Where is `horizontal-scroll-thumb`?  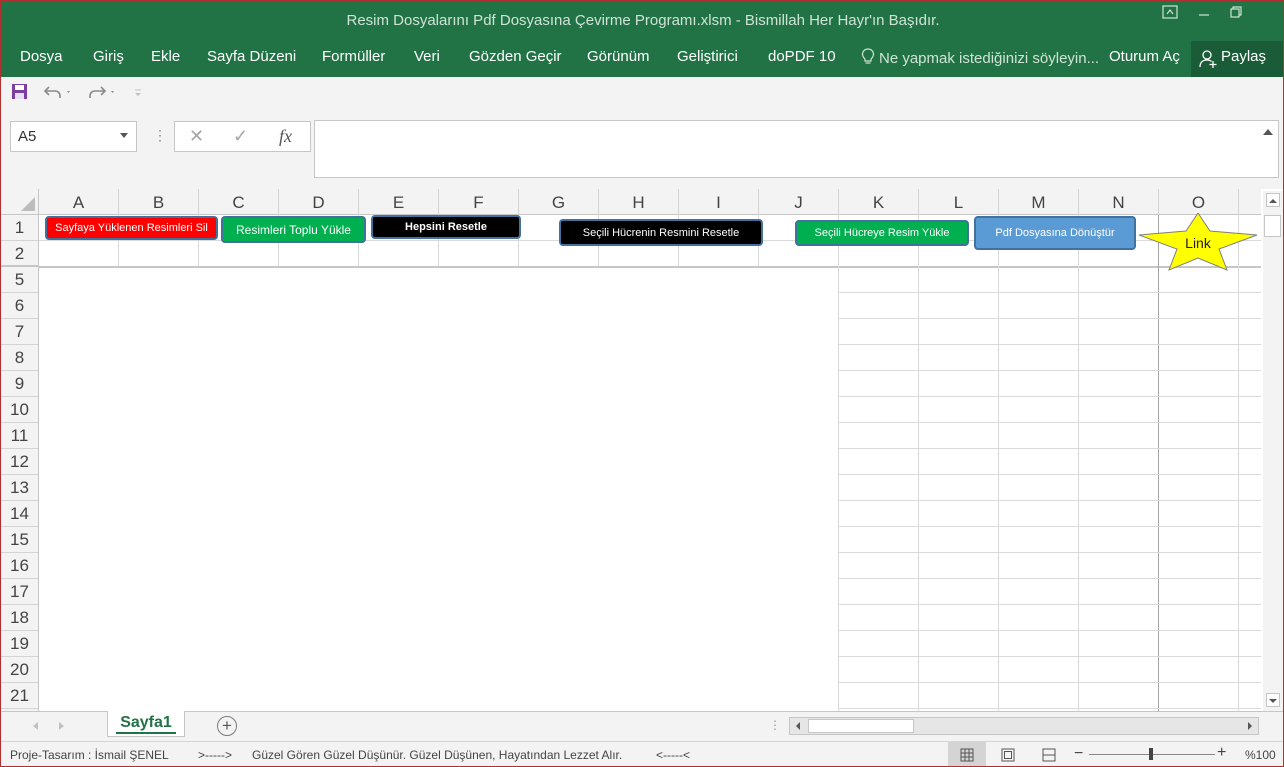
horizontal-scroll-thumb is located at coordinates (861, 726).